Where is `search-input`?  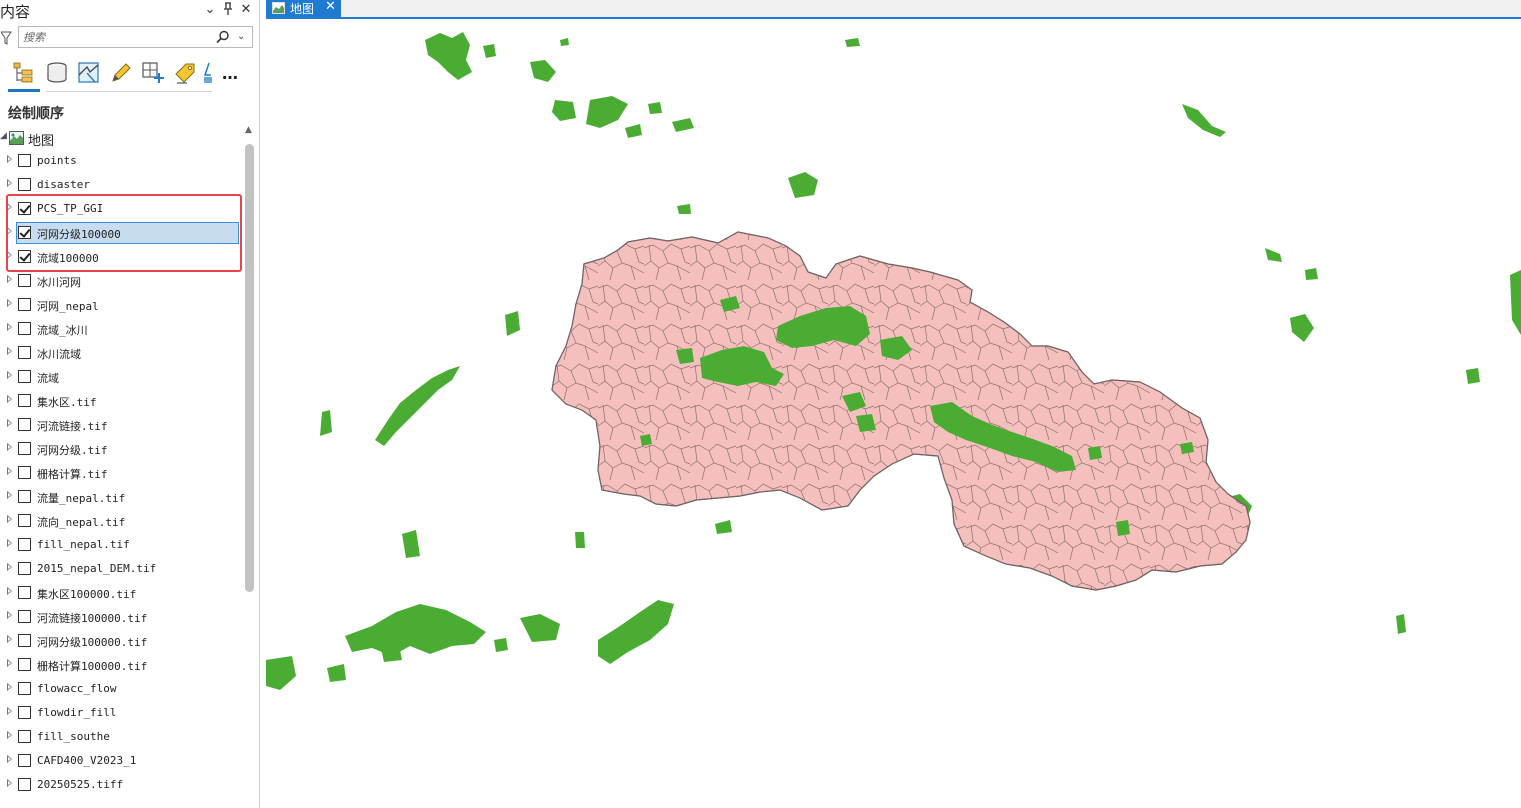
search-input is located at coordinates (113, 37).